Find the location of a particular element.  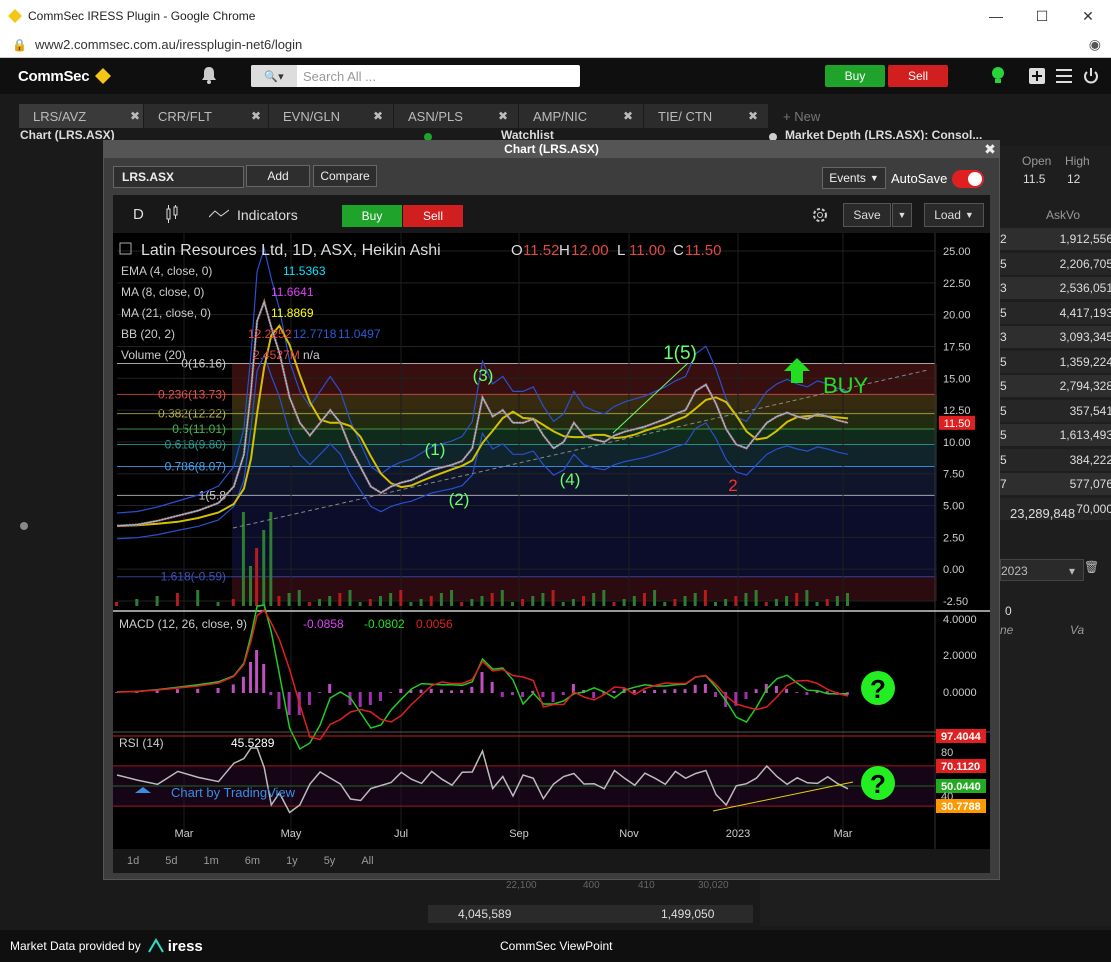

tab-asn-pls: ASN/PLS ✖ is located at coordinates (456, 116).